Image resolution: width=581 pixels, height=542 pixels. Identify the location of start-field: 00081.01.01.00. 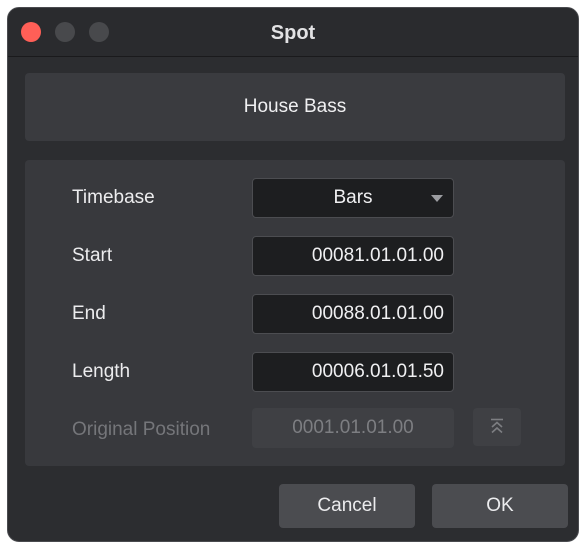
(353, 256).